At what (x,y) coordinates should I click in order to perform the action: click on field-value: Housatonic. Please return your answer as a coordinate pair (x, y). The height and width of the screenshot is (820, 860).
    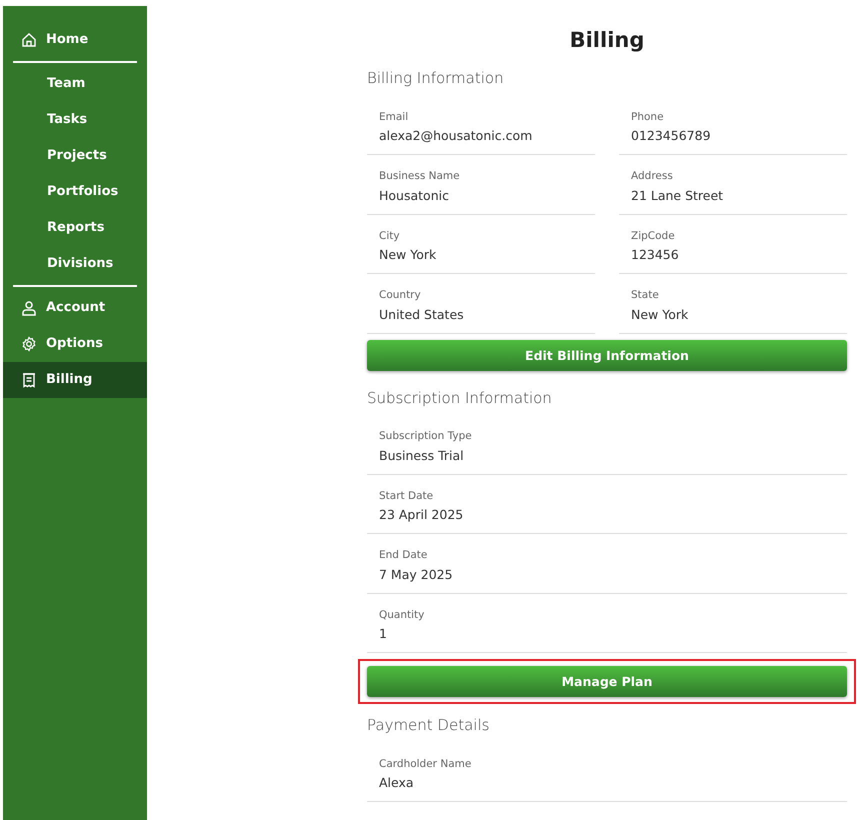
    Looking at the image, I should click on (414, 195).